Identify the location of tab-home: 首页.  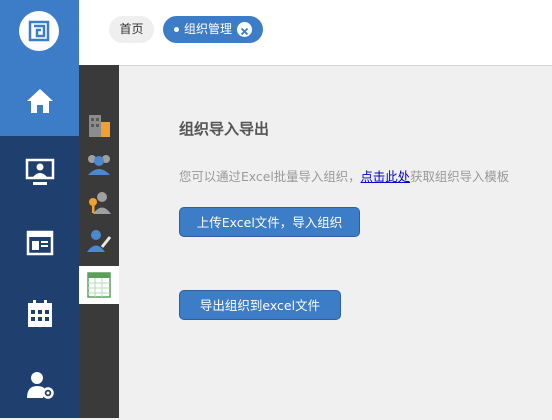
(131, 29).